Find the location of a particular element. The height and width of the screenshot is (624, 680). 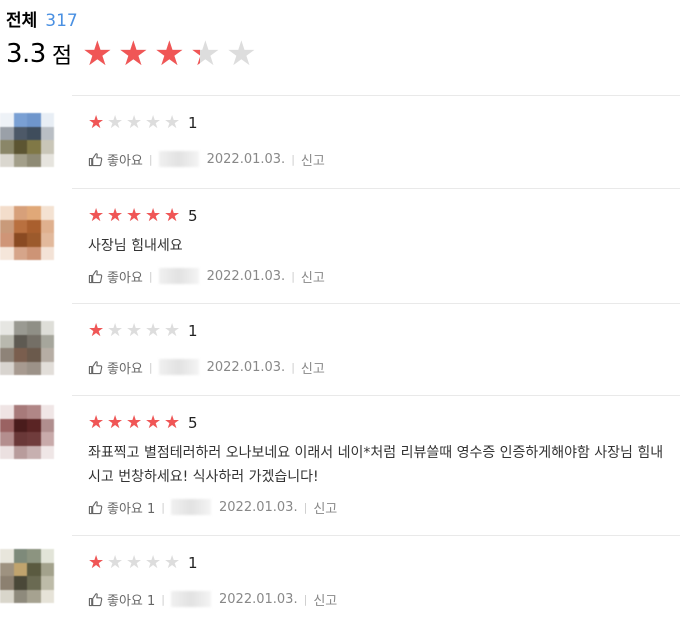

average-unit: 점 is located at coordinates (62, 56).